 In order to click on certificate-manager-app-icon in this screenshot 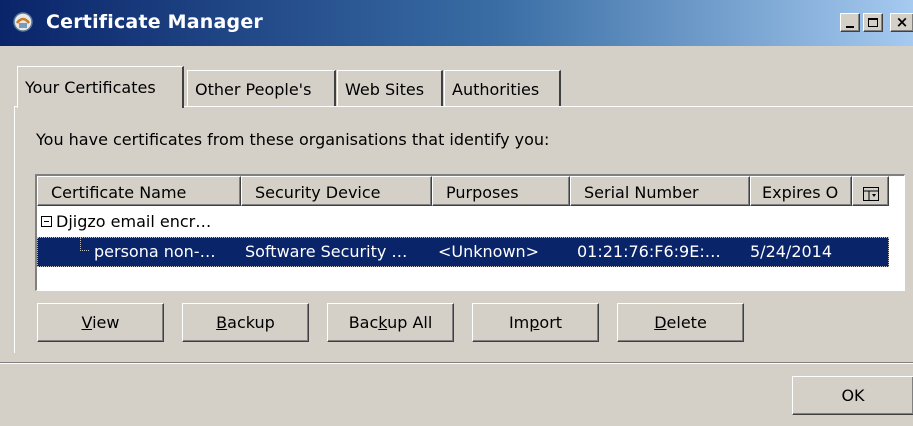, I will do `click(23, 22)`.